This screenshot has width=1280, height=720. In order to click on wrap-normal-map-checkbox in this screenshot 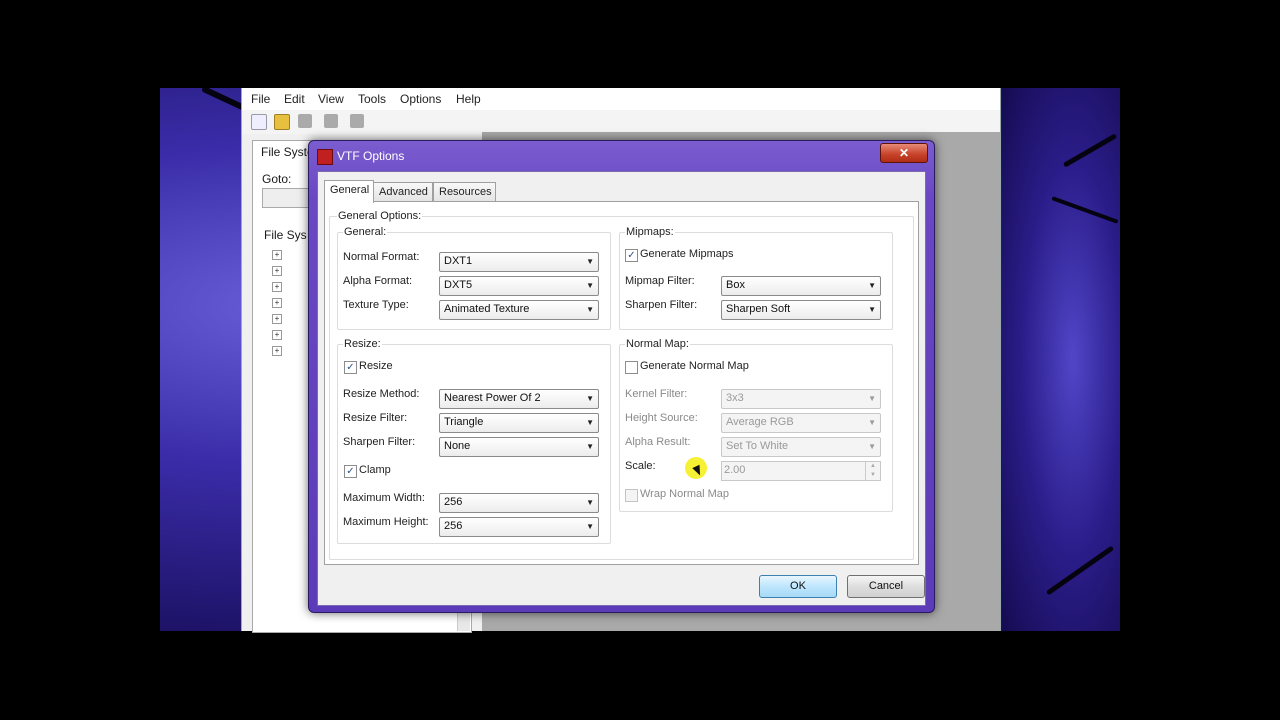, I will do `click(631, 495)`.